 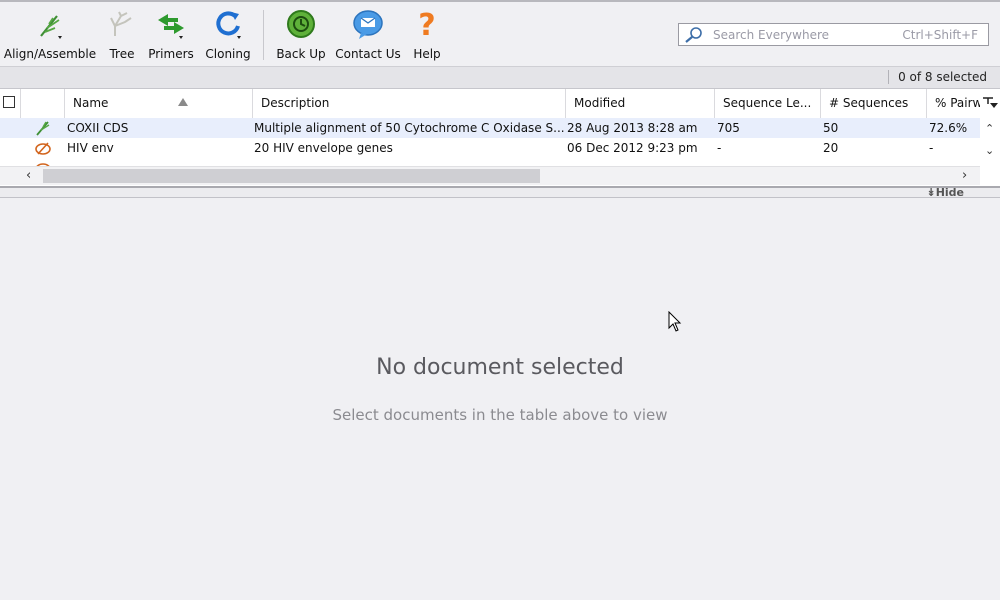 What do you see at coordinates (291, 176) in the screenshot?
I see `horizontal-scroll-thumb` at bounding box center [291, 176].